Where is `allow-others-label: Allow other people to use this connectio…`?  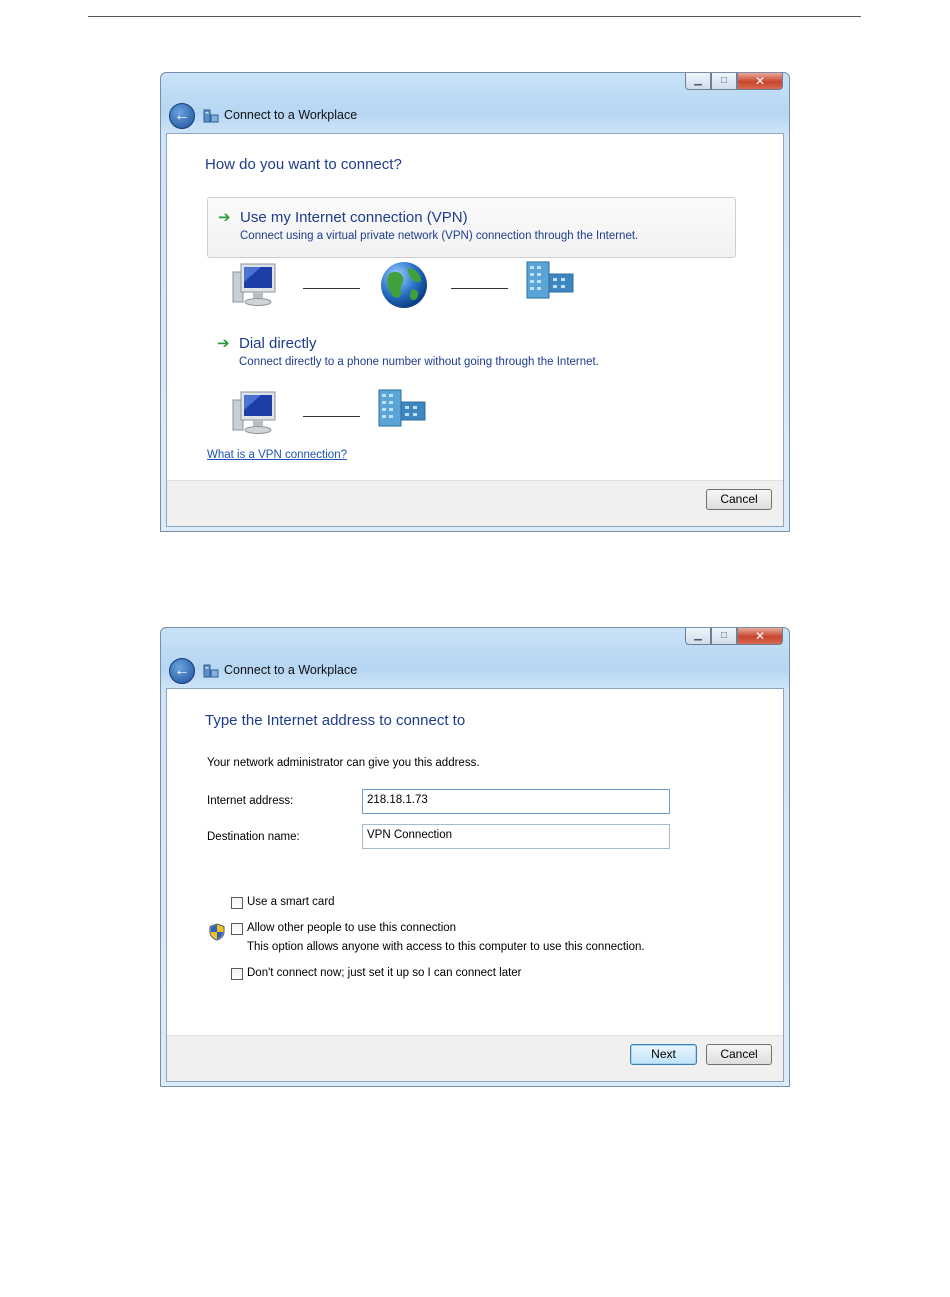 allow-others-label: Allow other people to use this connectio… is located at coordinates (352, 928).